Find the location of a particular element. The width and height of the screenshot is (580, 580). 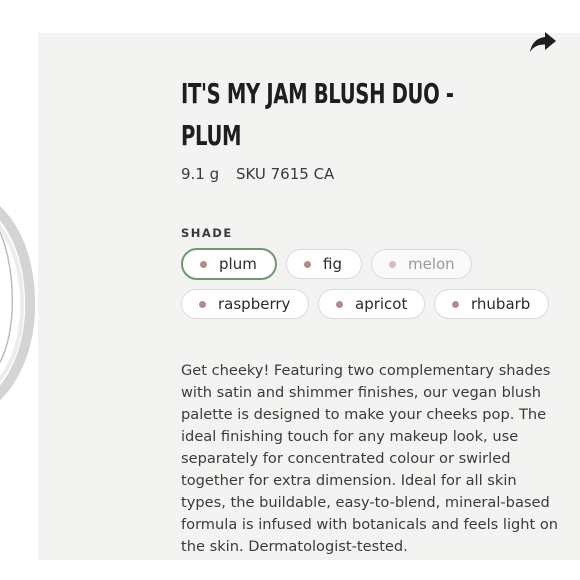

share-button is located at coordinates (543, 42).